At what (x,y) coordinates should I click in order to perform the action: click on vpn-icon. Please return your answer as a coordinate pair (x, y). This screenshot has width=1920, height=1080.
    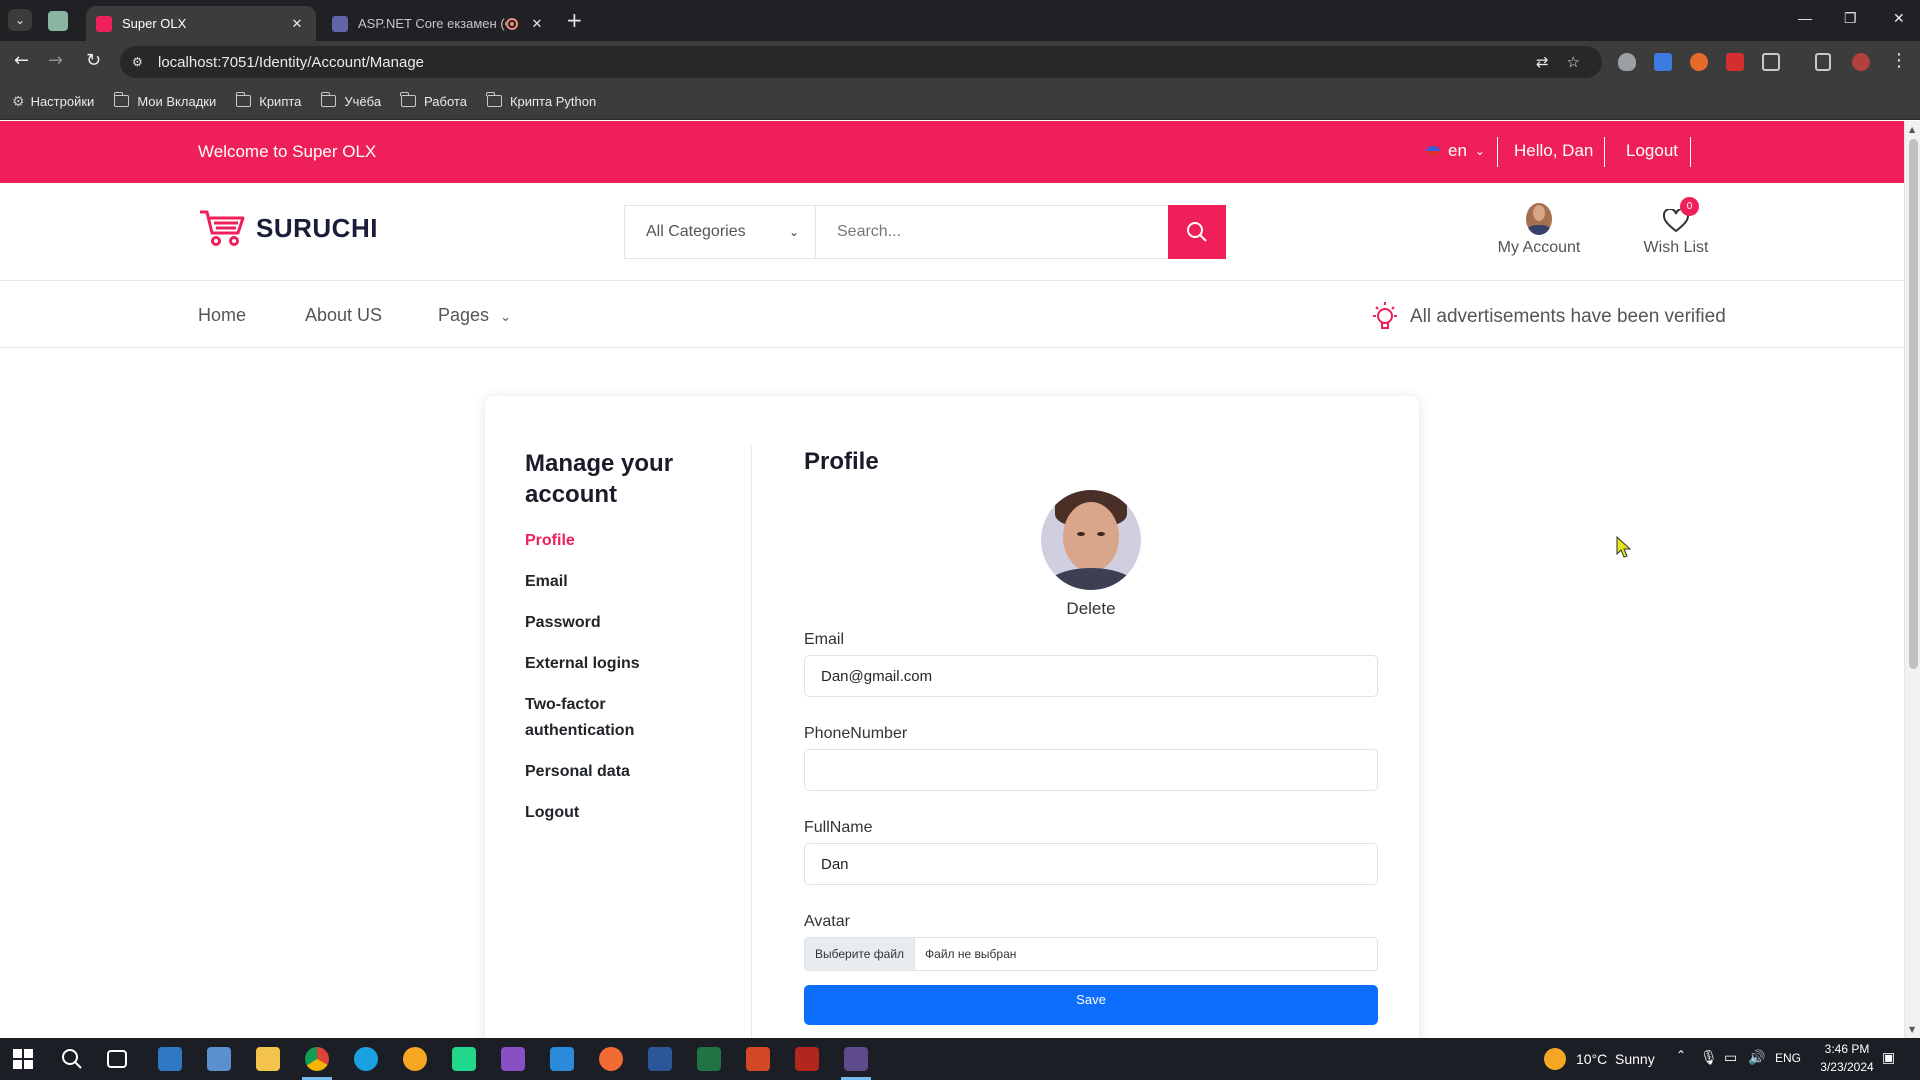
    Looking at the image, I should click on (415, 1059).